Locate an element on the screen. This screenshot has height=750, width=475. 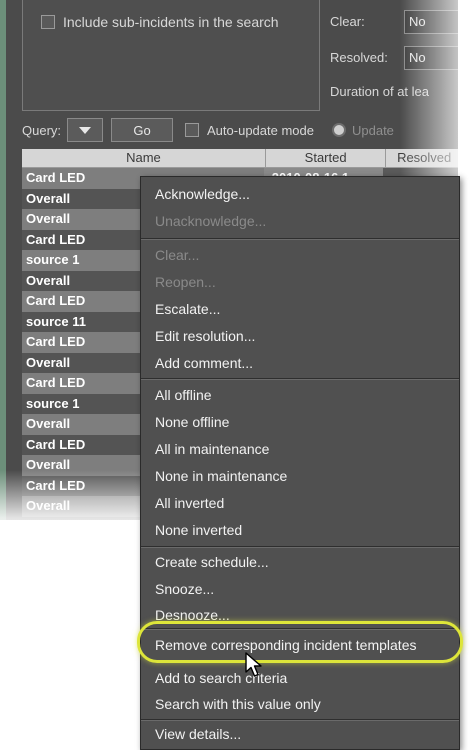
column-header-name: Name is located at coordinates (144, 158).